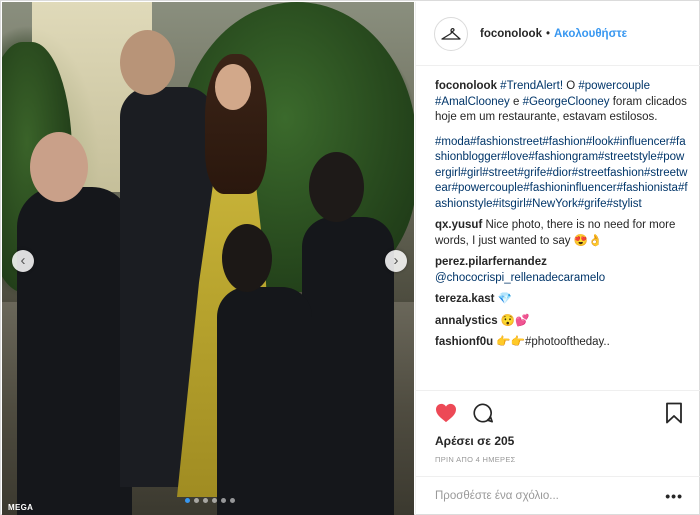 The width and height of the screenshot is (700, 515). I want to click on comment-username: fashionf0u, so click(464, 342).